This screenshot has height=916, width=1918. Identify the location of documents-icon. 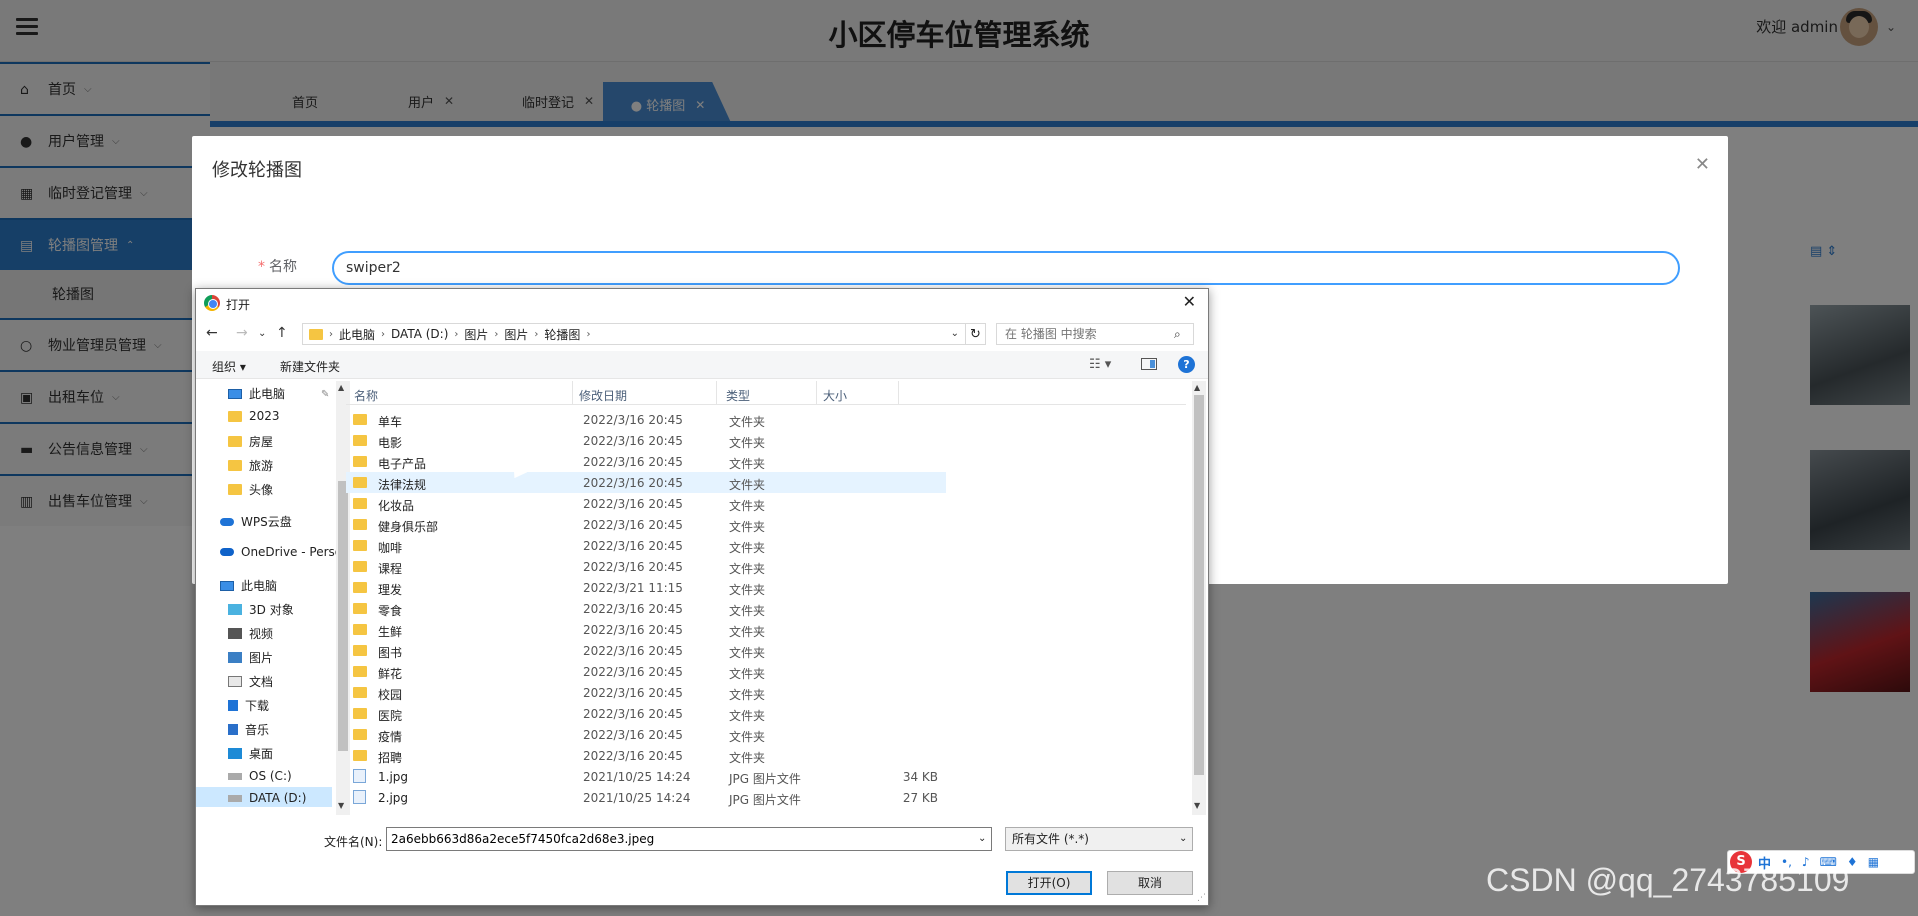
(235, 681).